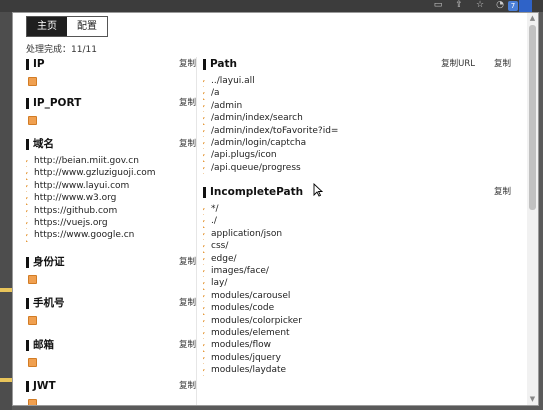 The width and height of the screenshot is (543, 410). What do you see at coordinates (357, 106) in the screenshot?
I see `list-item: /admin` at bounding box center [357, 106].